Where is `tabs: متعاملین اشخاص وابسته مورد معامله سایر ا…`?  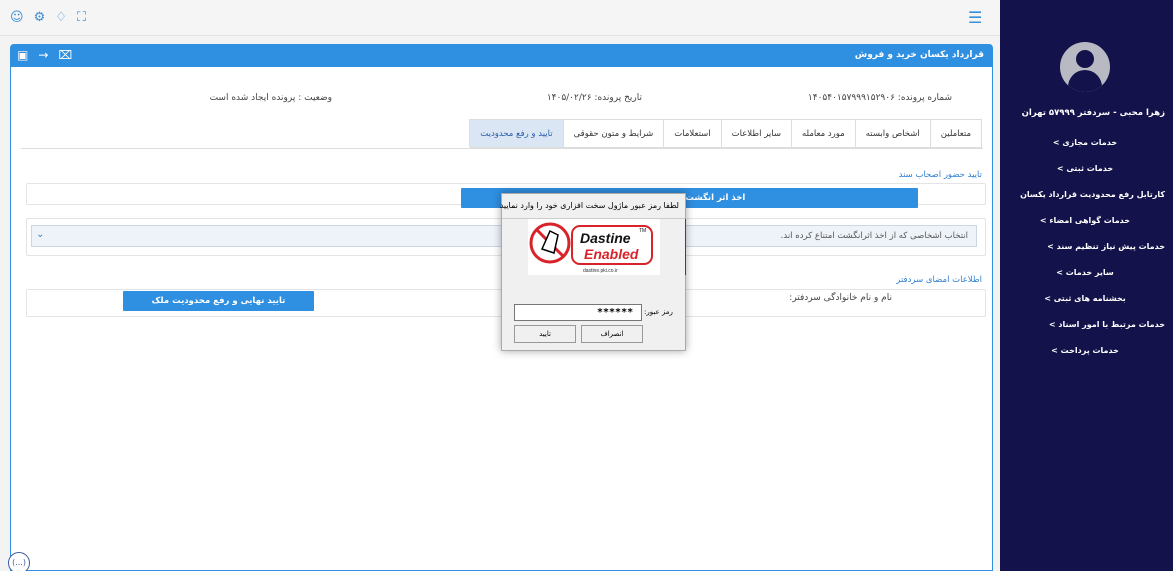
tabs: متعاملین اشخاص وابسته مورد معامله سایر ا… is located at coordinates (725, 133).